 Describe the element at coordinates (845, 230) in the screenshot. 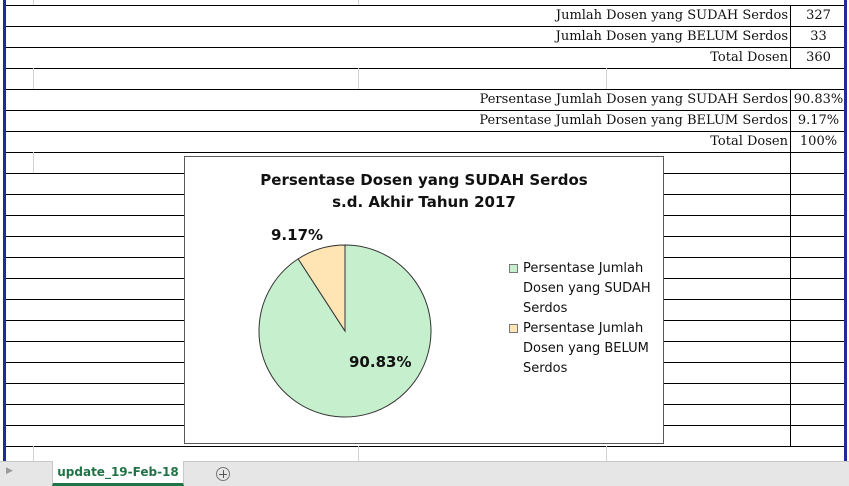

I see `right-border` at that location.